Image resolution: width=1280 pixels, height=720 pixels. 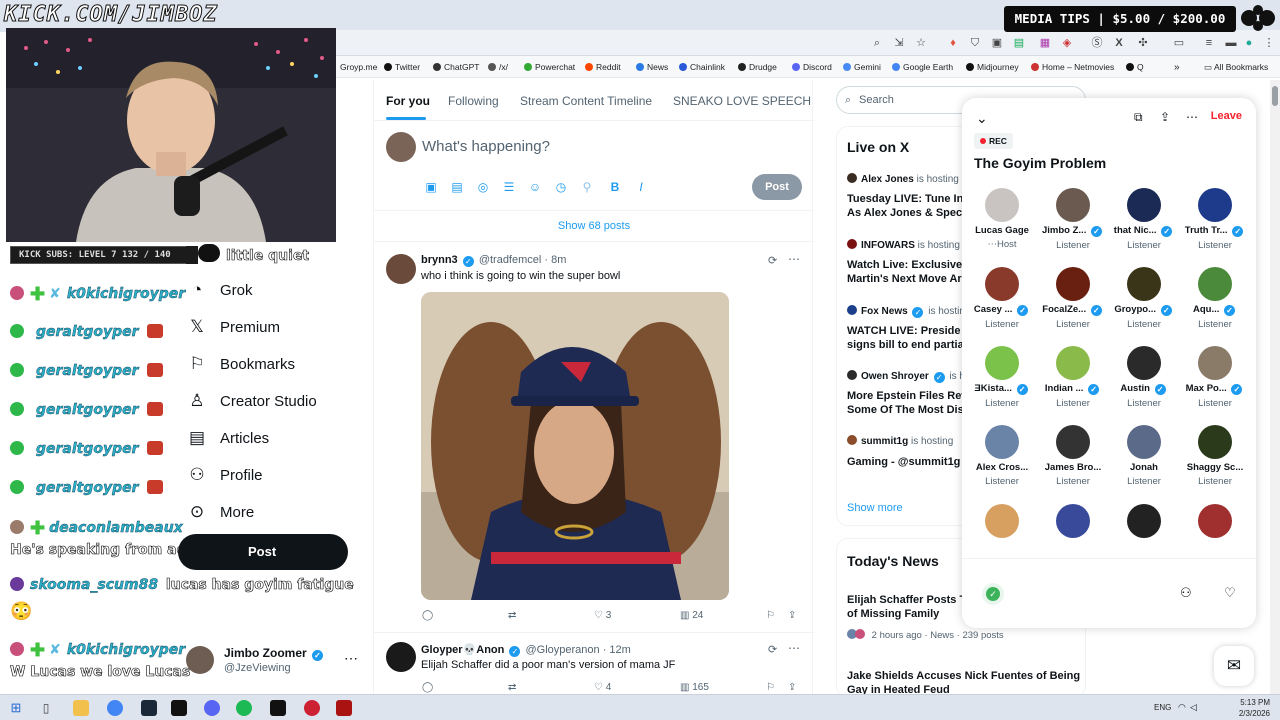 I want to click on kebab-menu-icon: ⋮, so click(x=1269, y=43).